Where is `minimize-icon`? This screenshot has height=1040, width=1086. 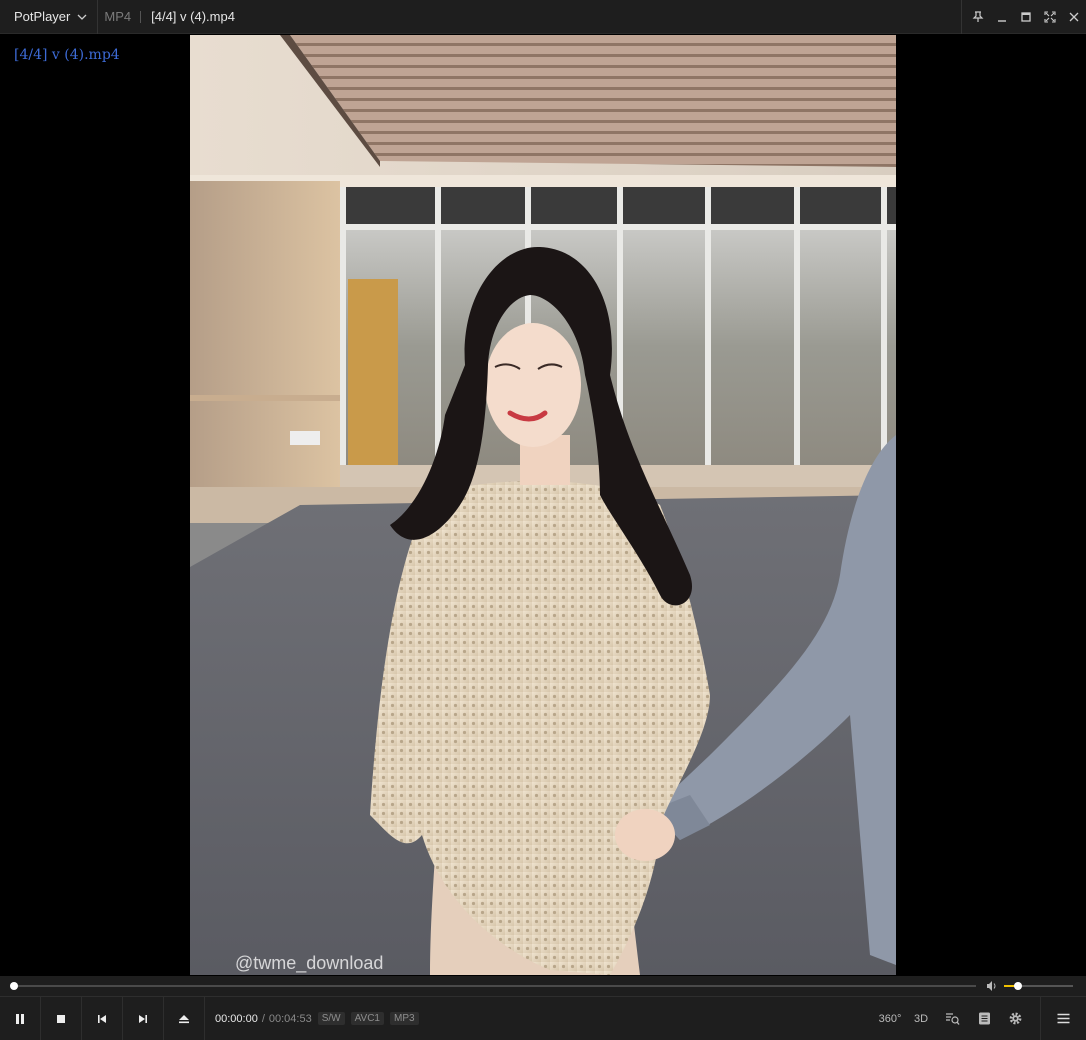 minimize-icon is located at coordinates (1002, 21).